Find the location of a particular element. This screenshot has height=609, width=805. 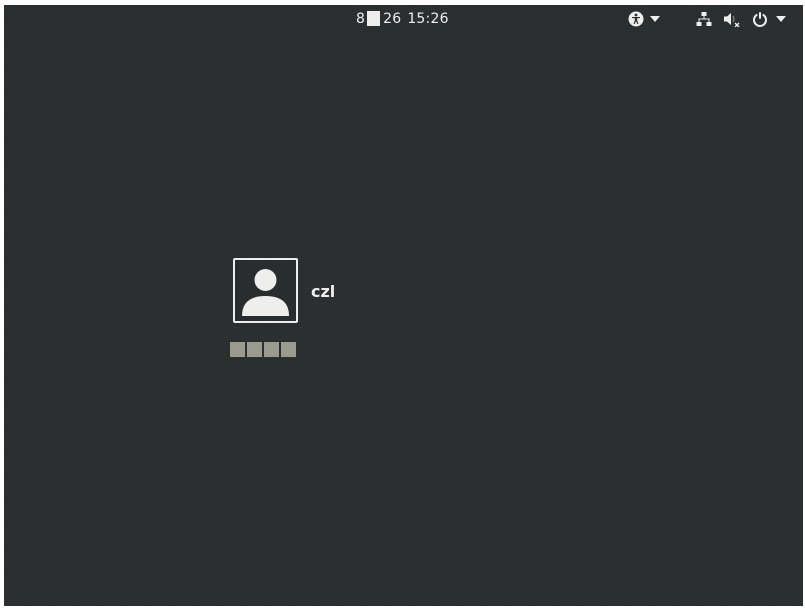

clock: 8 26 15:26 is located at coordinates (402, 18).